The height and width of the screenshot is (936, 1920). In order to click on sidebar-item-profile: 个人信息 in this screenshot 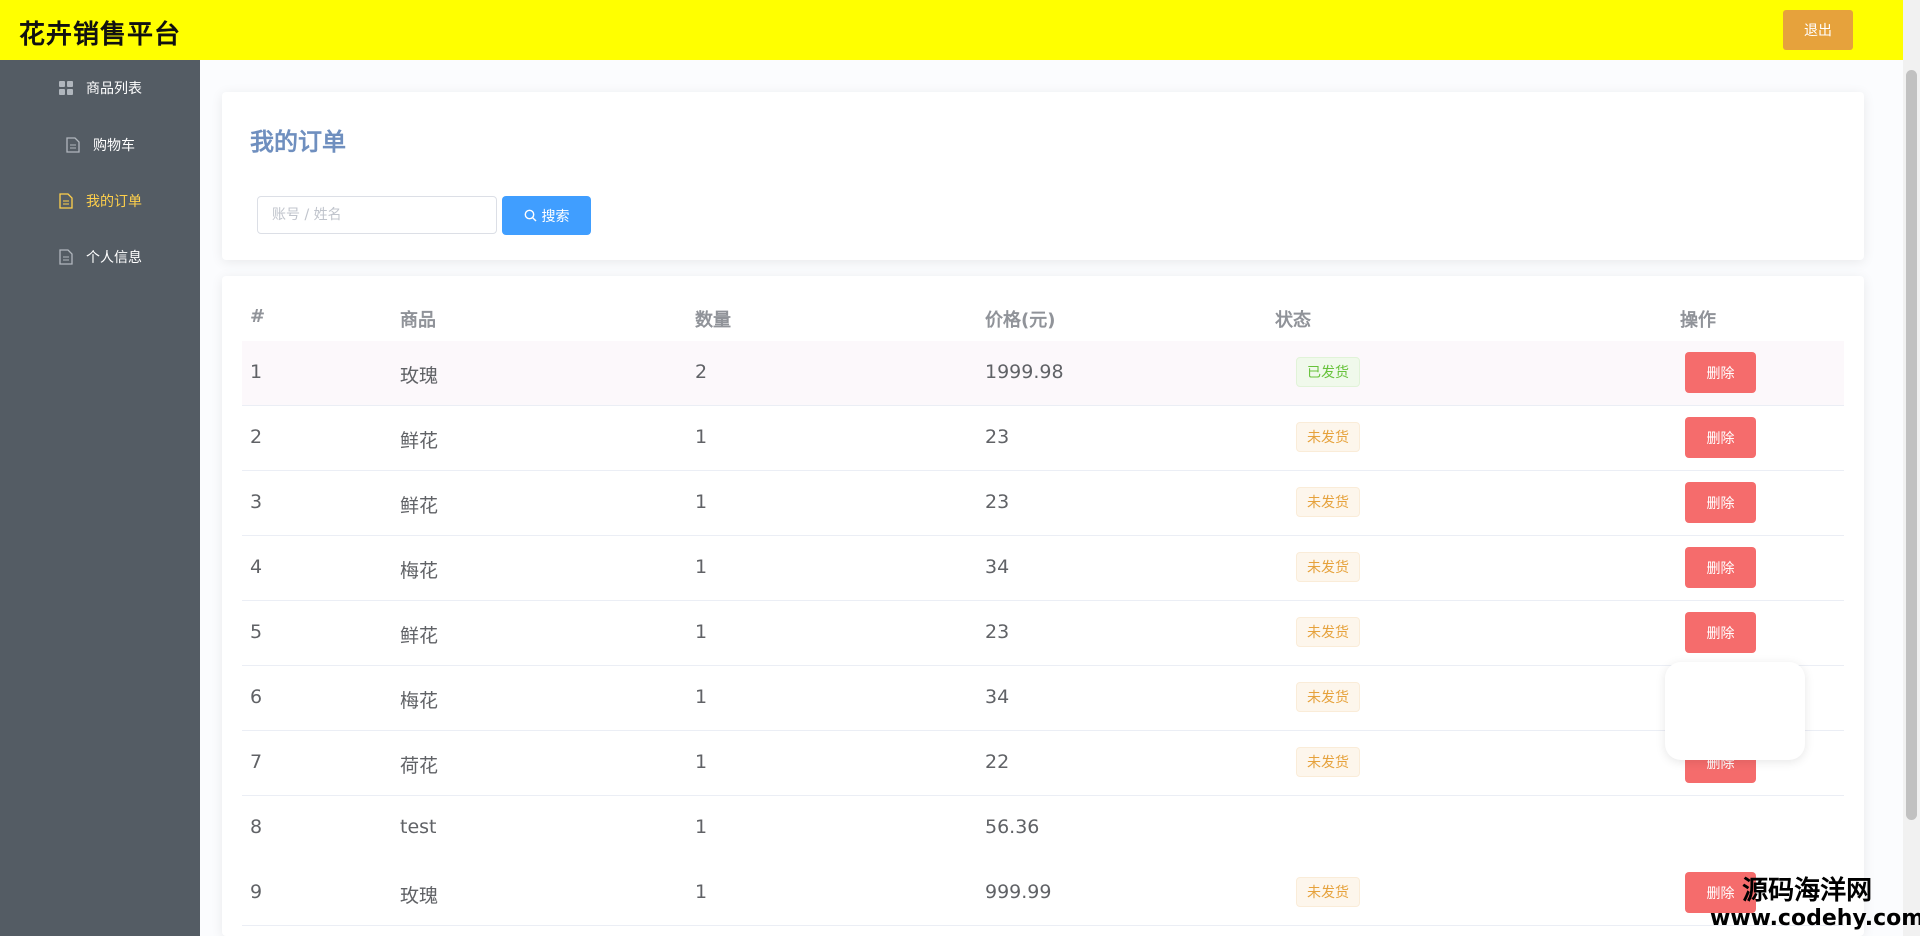, I will do `click(100, 257)`.